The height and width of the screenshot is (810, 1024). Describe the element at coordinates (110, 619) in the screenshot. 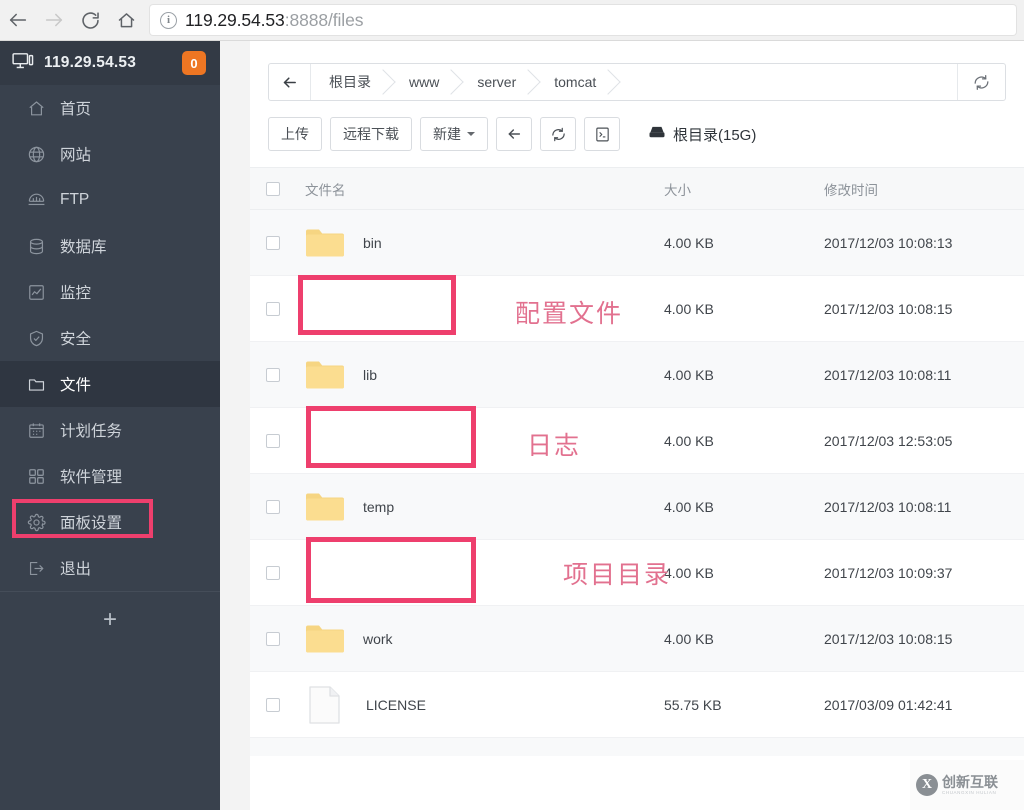

I see `sidebar-add-button: +` at that location.